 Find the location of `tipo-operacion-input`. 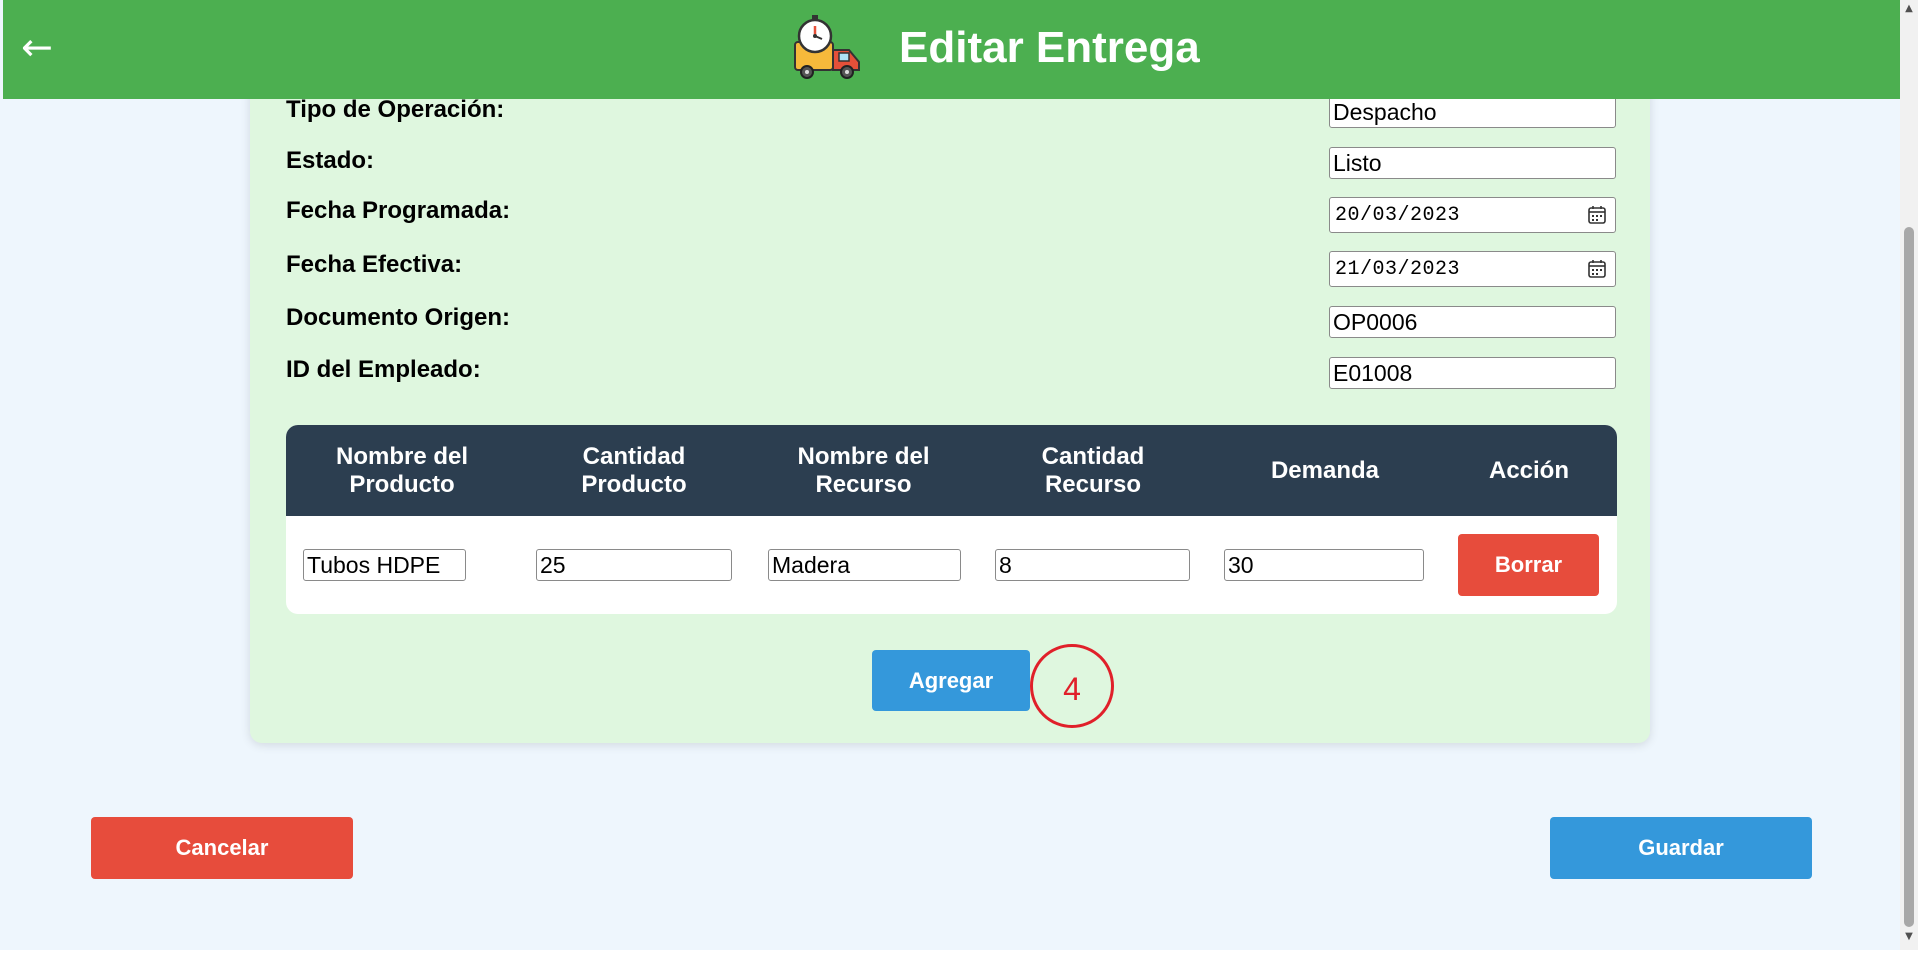

tipo-operacion-input is located at coordinates (1472, 112).